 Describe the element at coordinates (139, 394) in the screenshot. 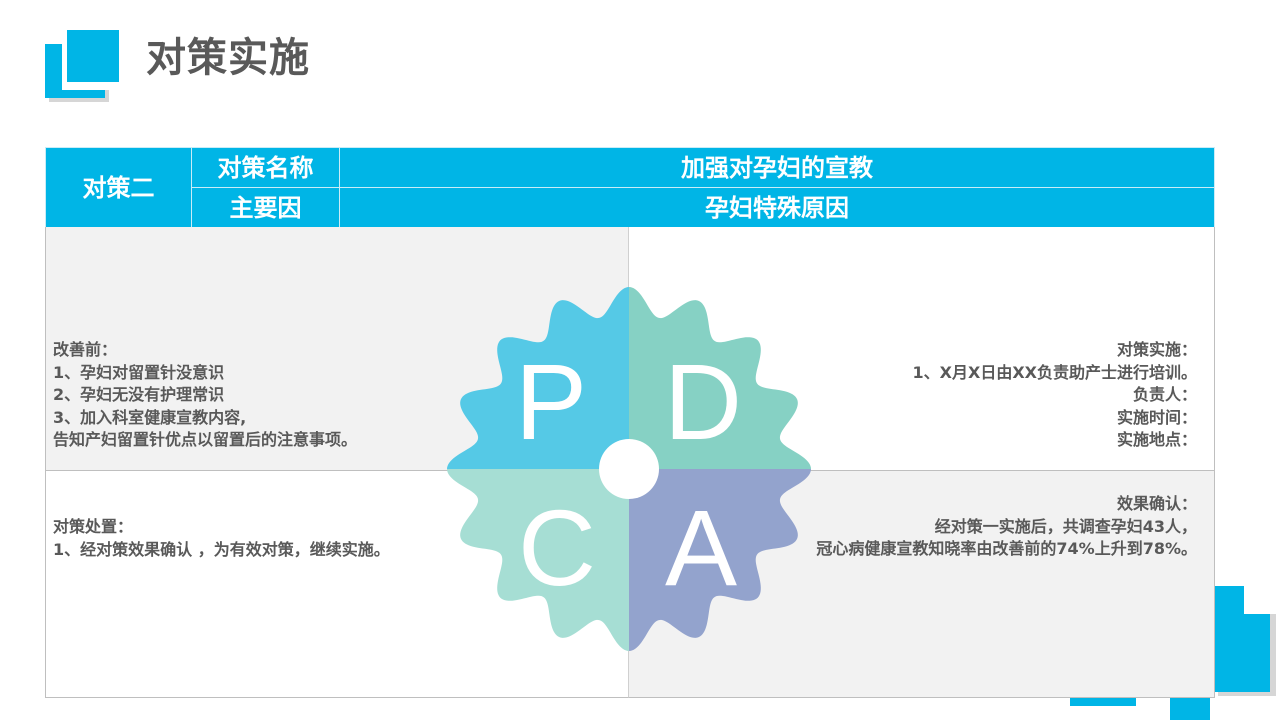

I see `before-line: 2、孕妇无没有护理常识` at that location.